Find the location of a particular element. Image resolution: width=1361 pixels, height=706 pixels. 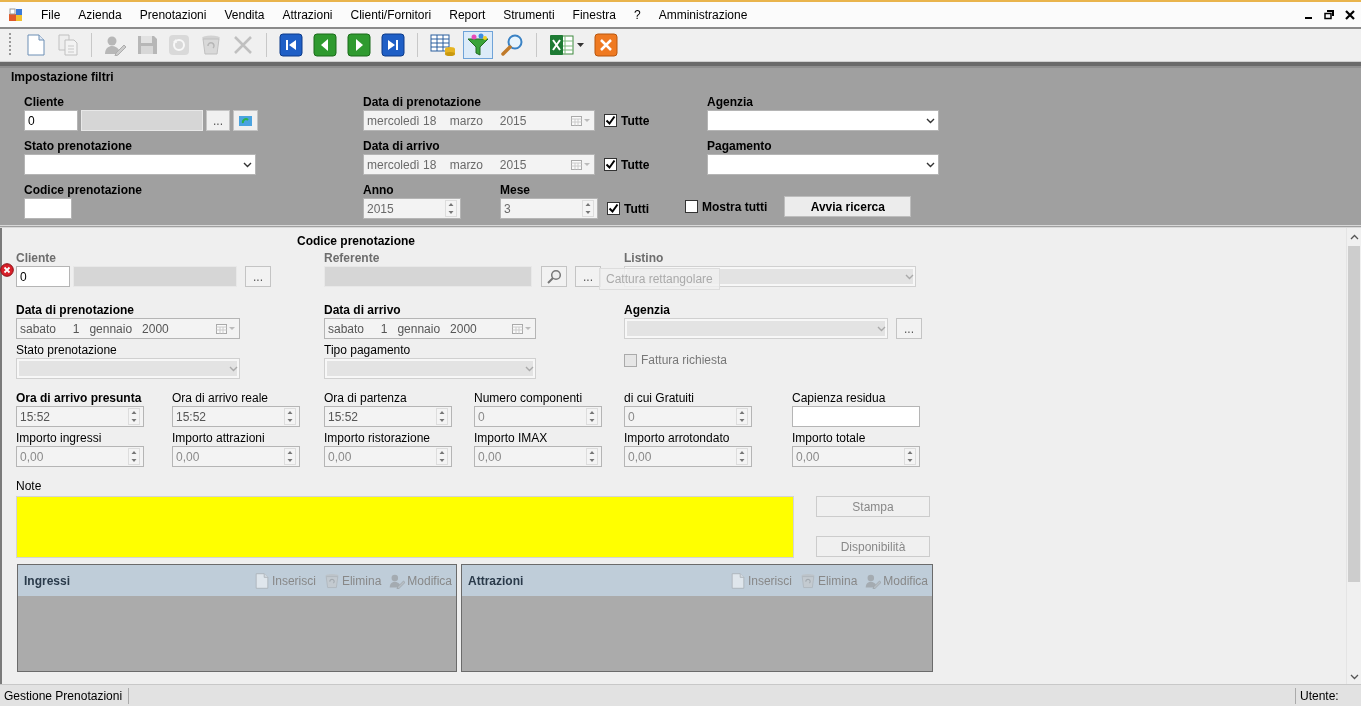

menu-item: Strumenti is located at coordinates (529, 14).